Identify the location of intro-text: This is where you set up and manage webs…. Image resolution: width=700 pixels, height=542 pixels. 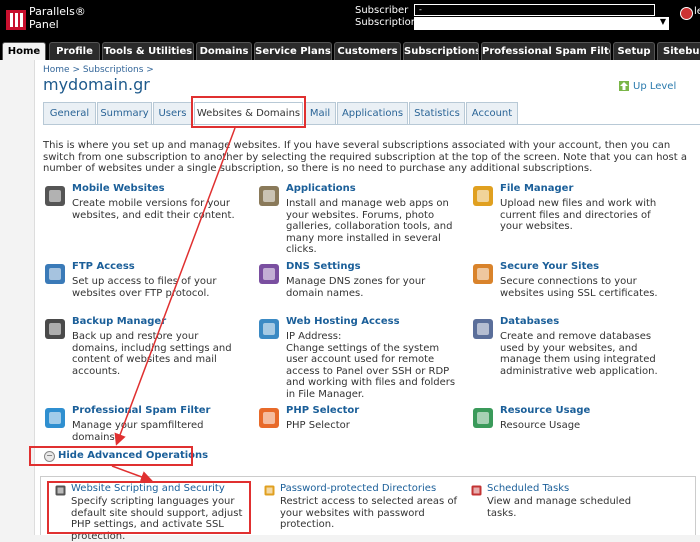
(365, 157).